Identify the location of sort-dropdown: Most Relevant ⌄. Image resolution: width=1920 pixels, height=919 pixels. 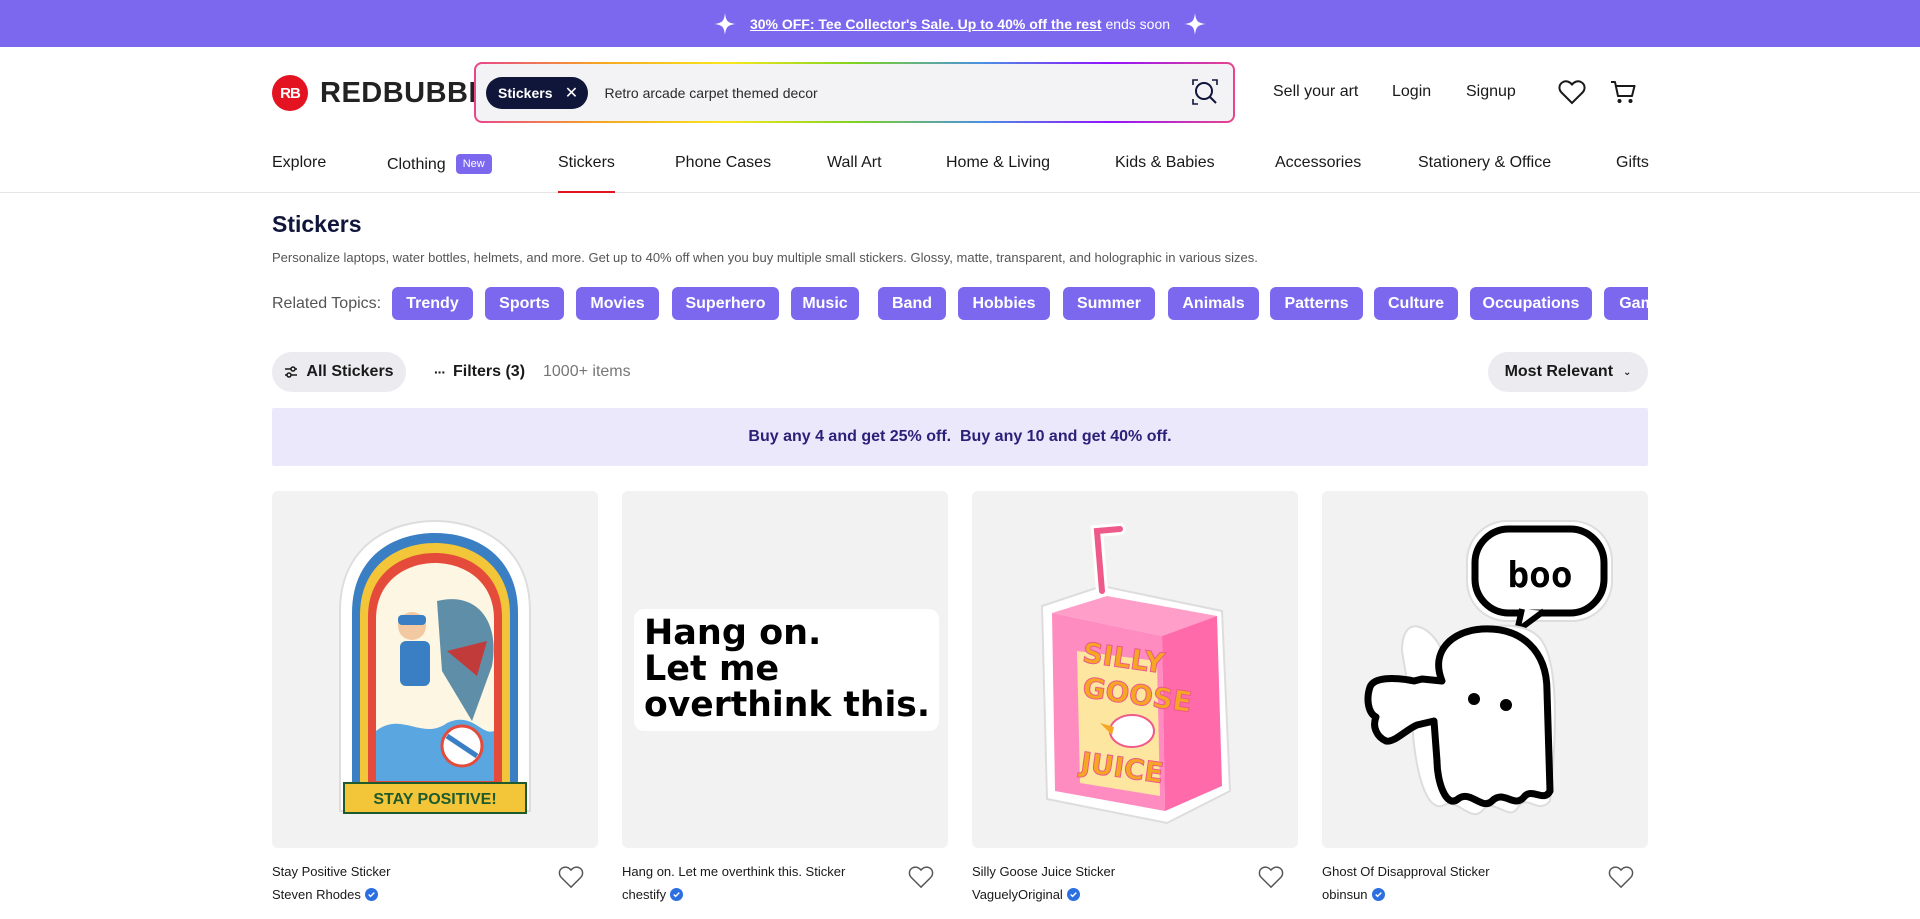
(1568, 372).